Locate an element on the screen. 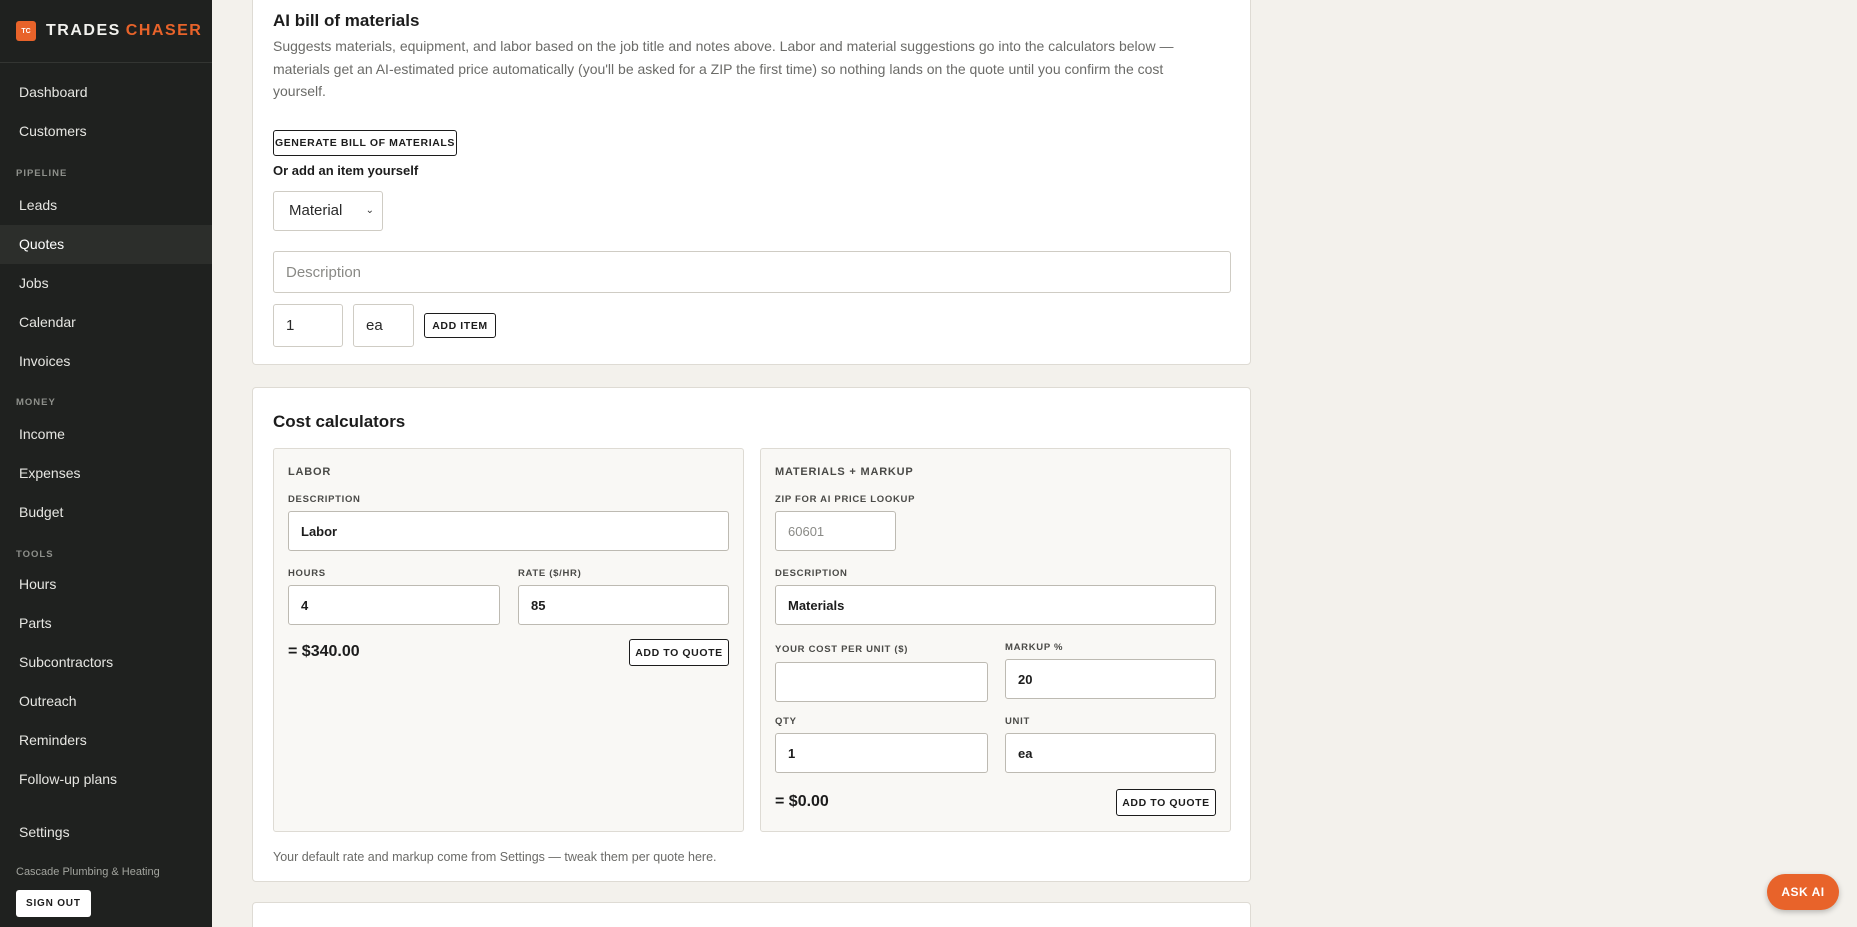 This screenshot has width=1857, height=927. cost-per-unit-label: YOUR COST PER UNIT ($) is located at coordinates (842, 649).